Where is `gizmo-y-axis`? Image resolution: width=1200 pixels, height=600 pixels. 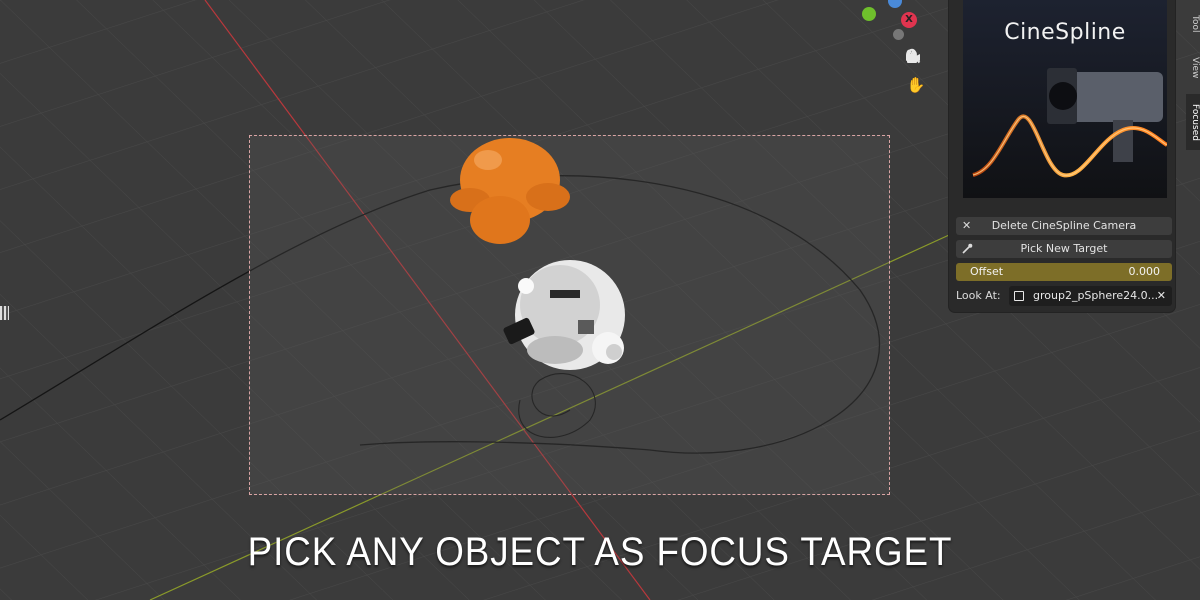
gizmo-y-axis is located at coordinates (869, 14).